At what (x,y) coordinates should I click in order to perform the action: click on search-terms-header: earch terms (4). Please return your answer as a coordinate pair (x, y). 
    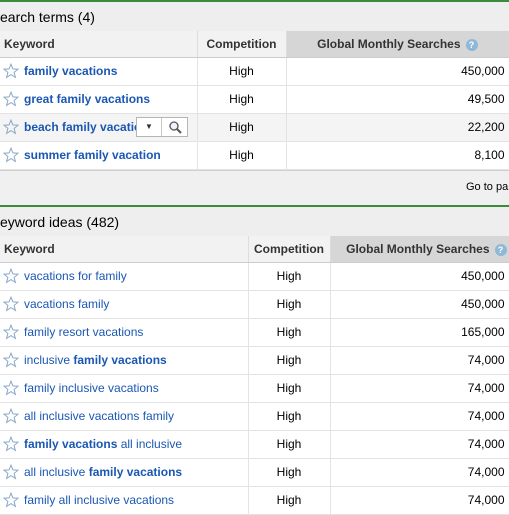
    Looking at the image, I should click on (254, 15).